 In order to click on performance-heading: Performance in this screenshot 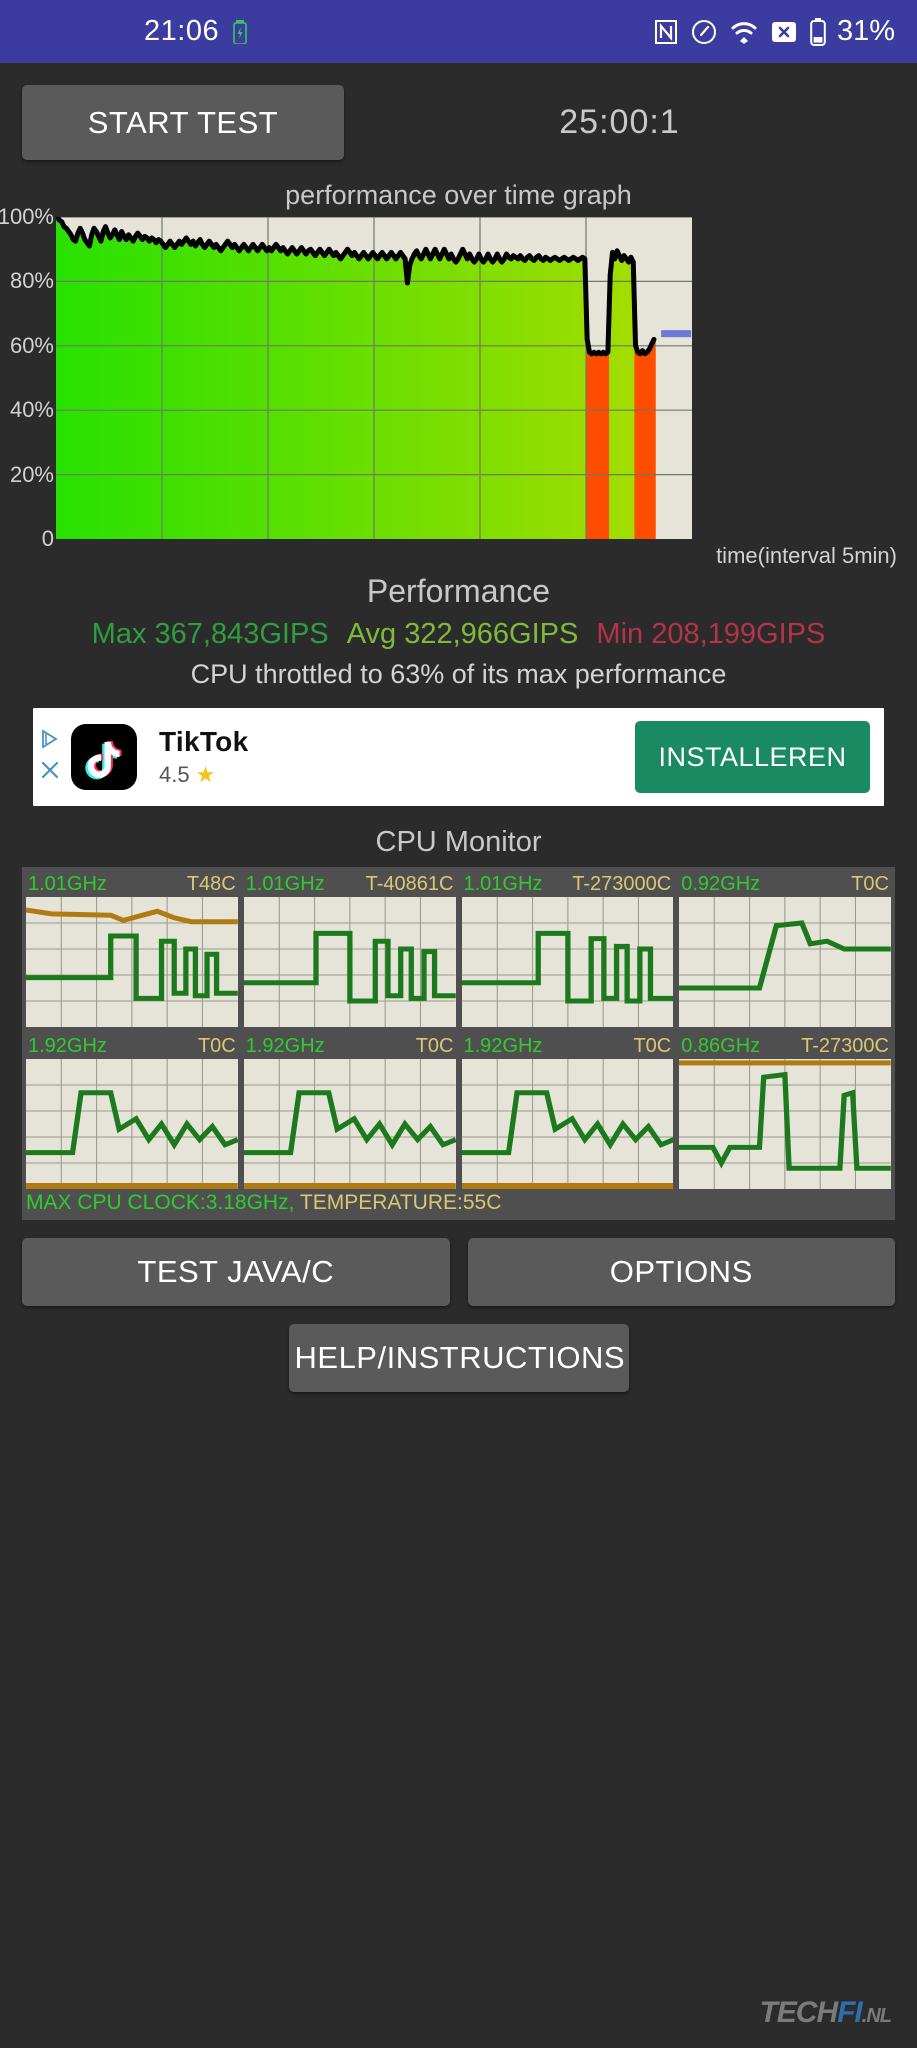, I will do `click(458, 591)`.